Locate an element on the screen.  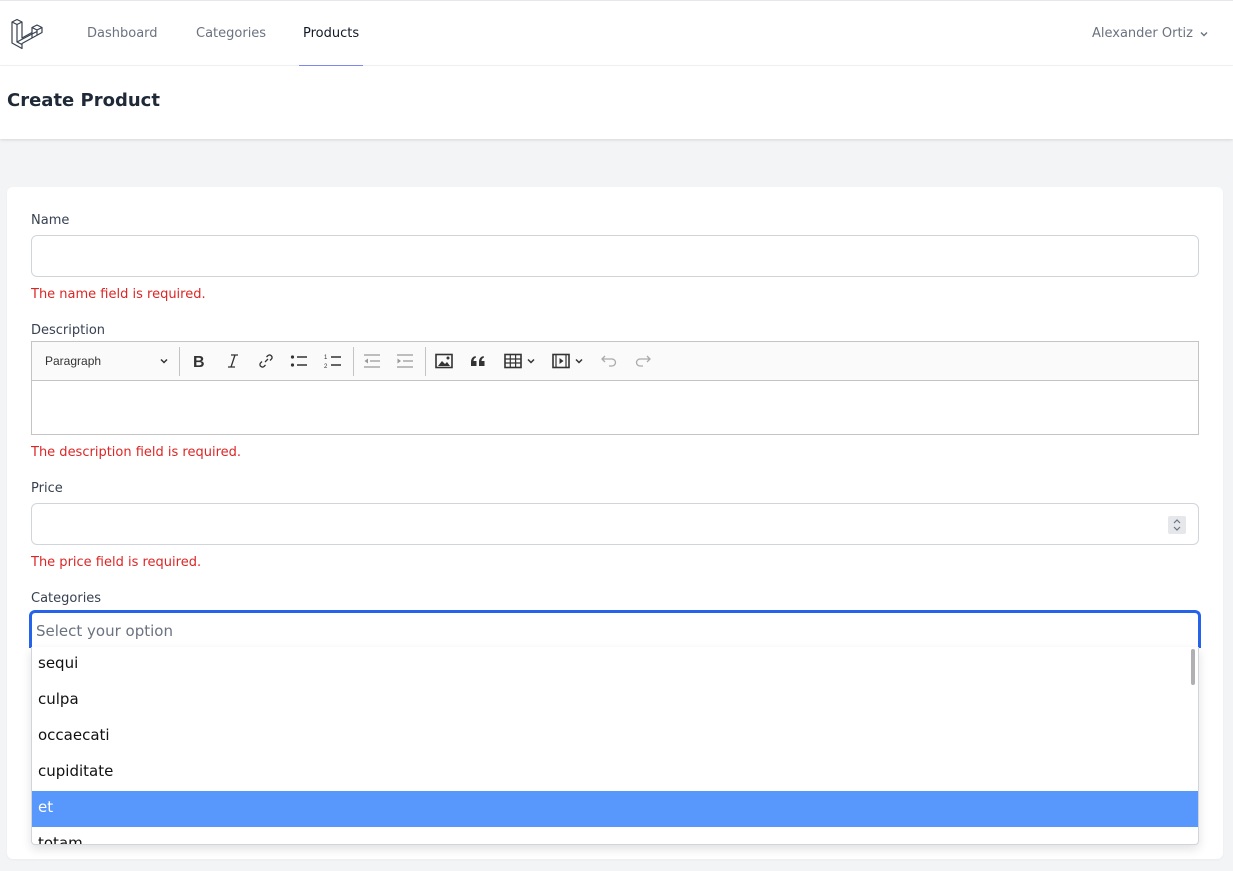
name-input is located at coordinates (615, 256).